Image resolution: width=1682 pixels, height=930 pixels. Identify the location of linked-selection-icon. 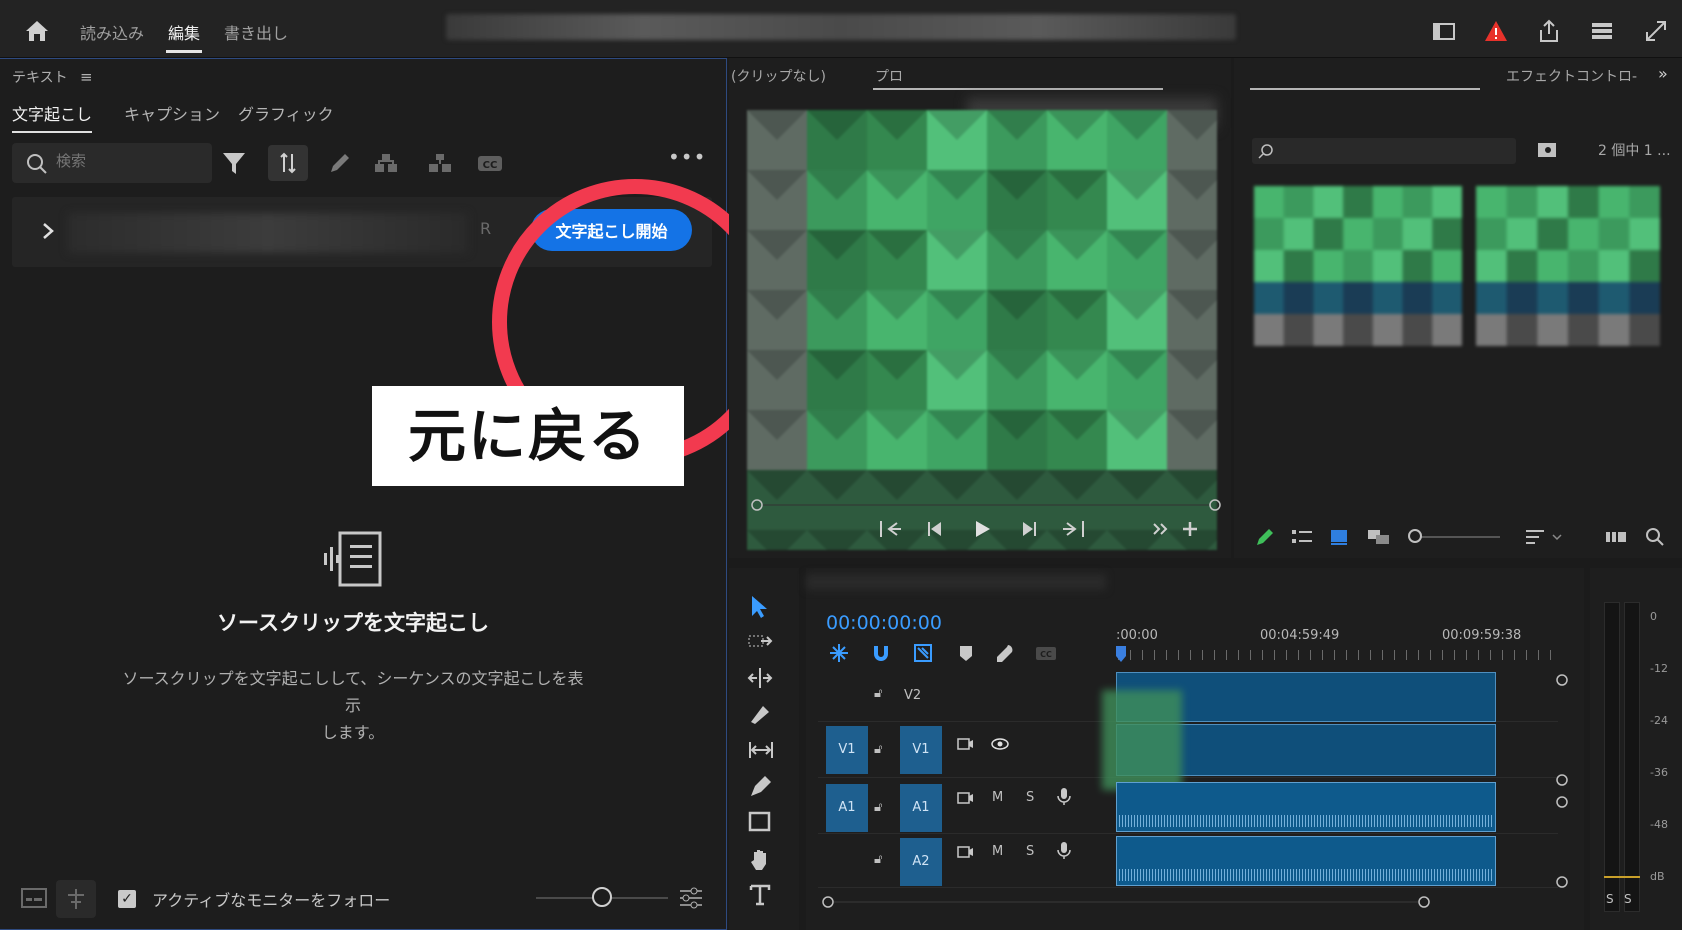
(923, 653).